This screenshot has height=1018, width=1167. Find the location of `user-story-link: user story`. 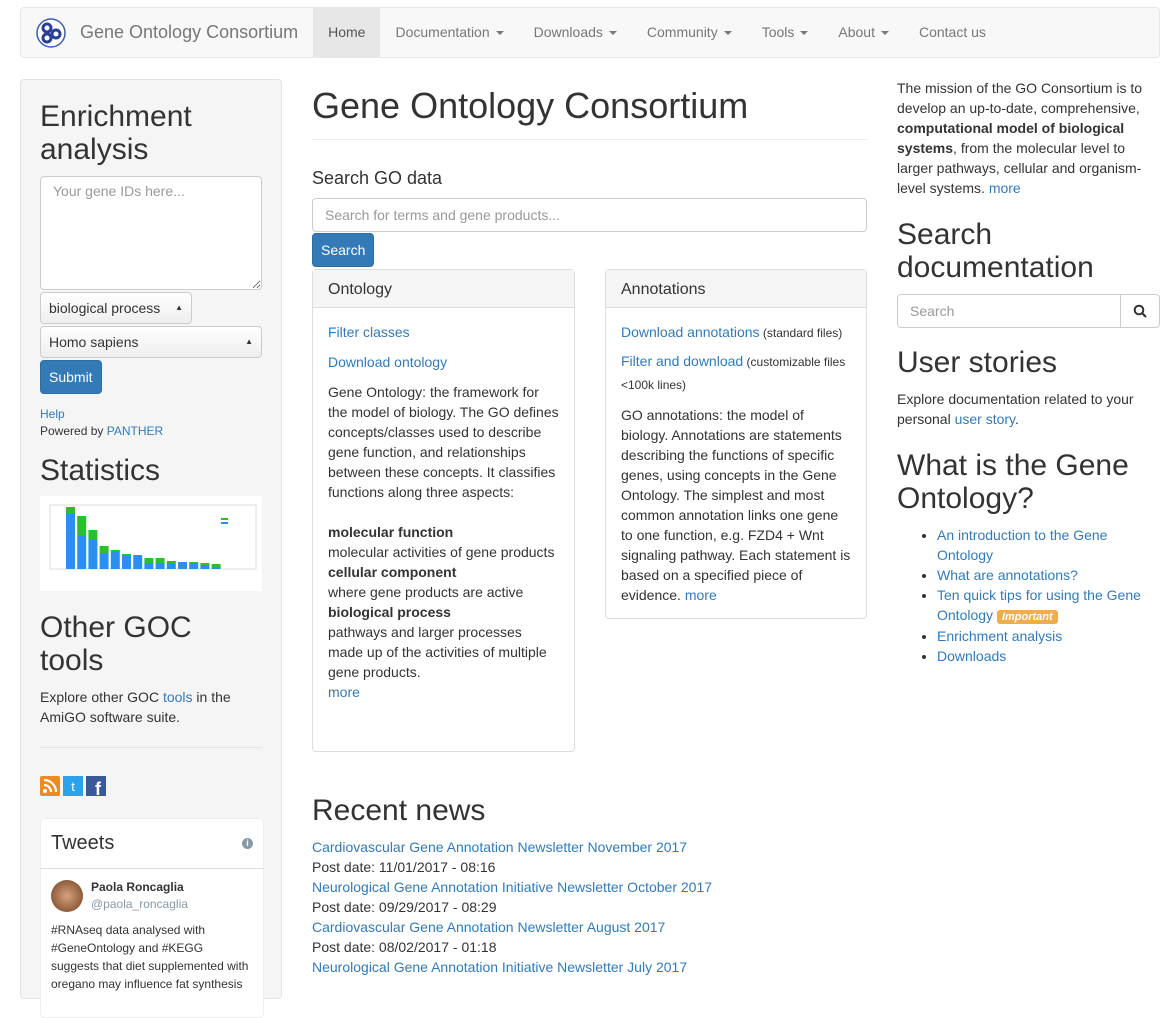

user-story-link: user story is located at coordinates (985, 419).